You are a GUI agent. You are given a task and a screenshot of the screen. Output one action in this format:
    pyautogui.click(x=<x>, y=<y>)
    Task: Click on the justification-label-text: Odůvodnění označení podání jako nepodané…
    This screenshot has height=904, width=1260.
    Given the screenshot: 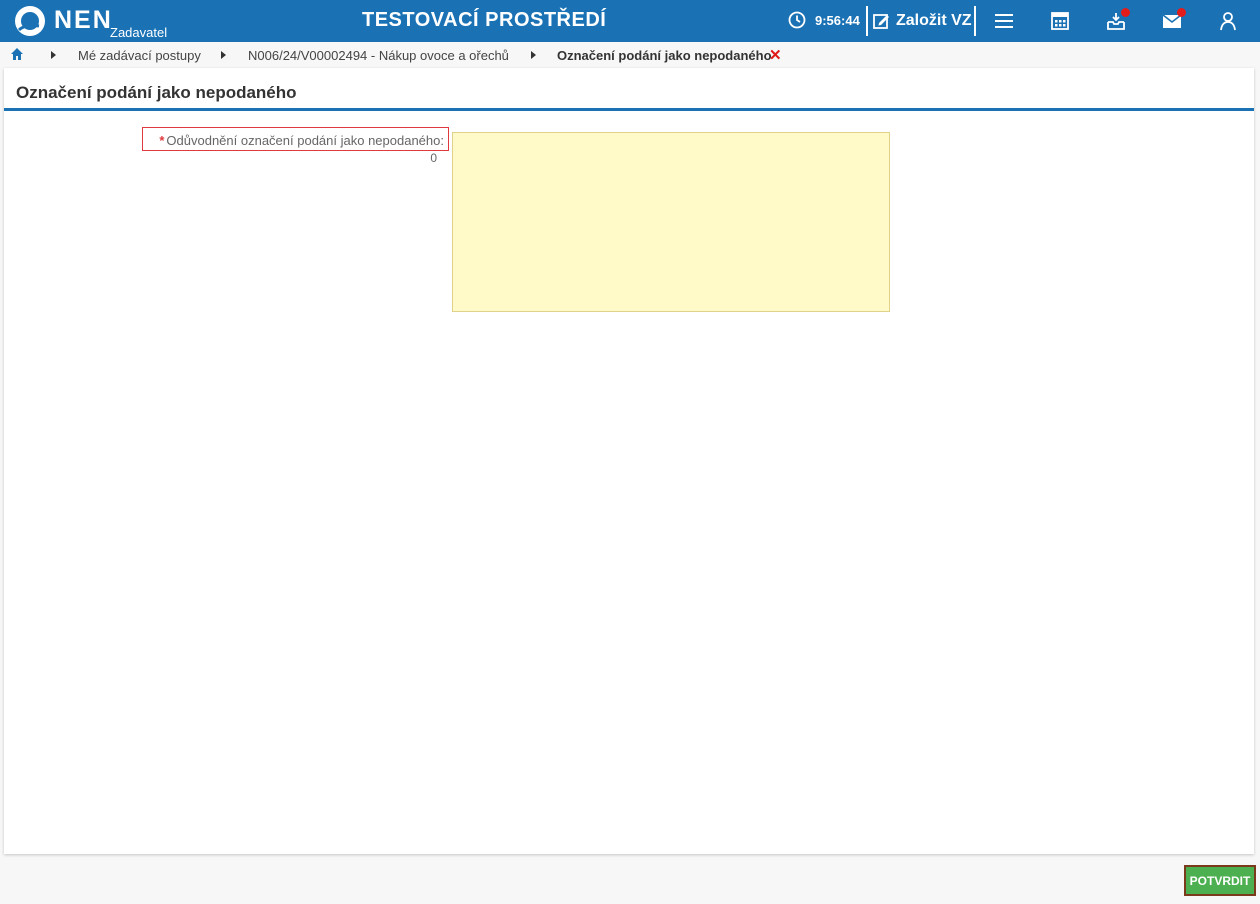 What is the action you would take?
    pyautogui.click(x=305, y=140)
    